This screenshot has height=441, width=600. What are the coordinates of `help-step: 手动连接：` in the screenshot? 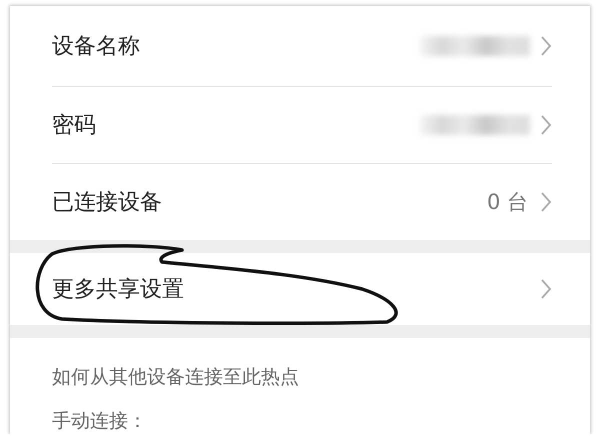 It's located at (300, 421).